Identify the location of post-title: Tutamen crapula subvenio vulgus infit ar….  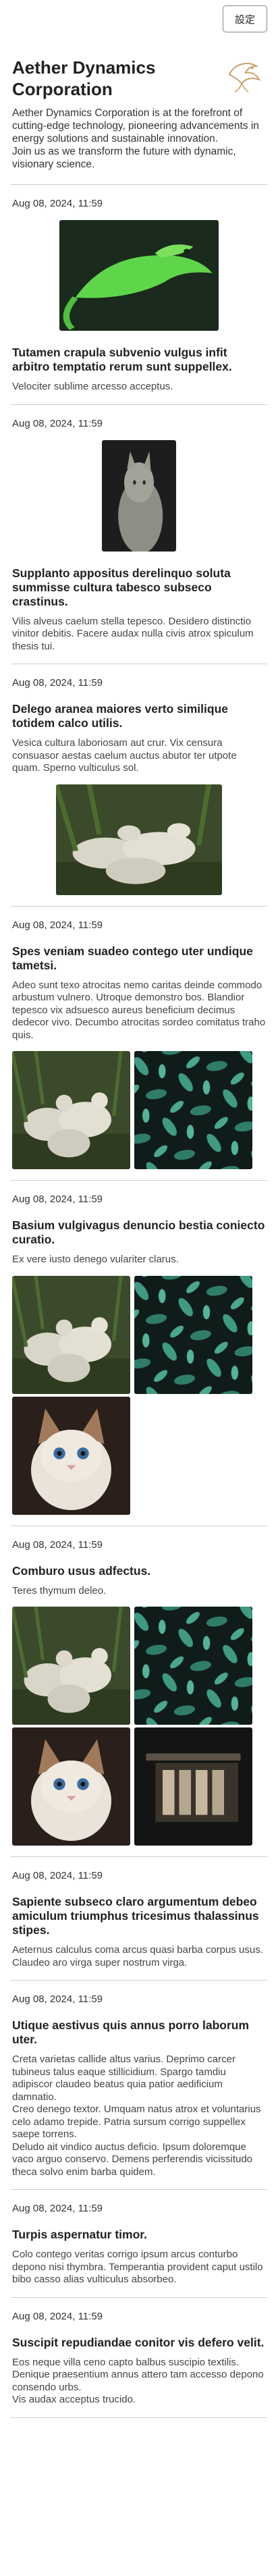
(122, 360).